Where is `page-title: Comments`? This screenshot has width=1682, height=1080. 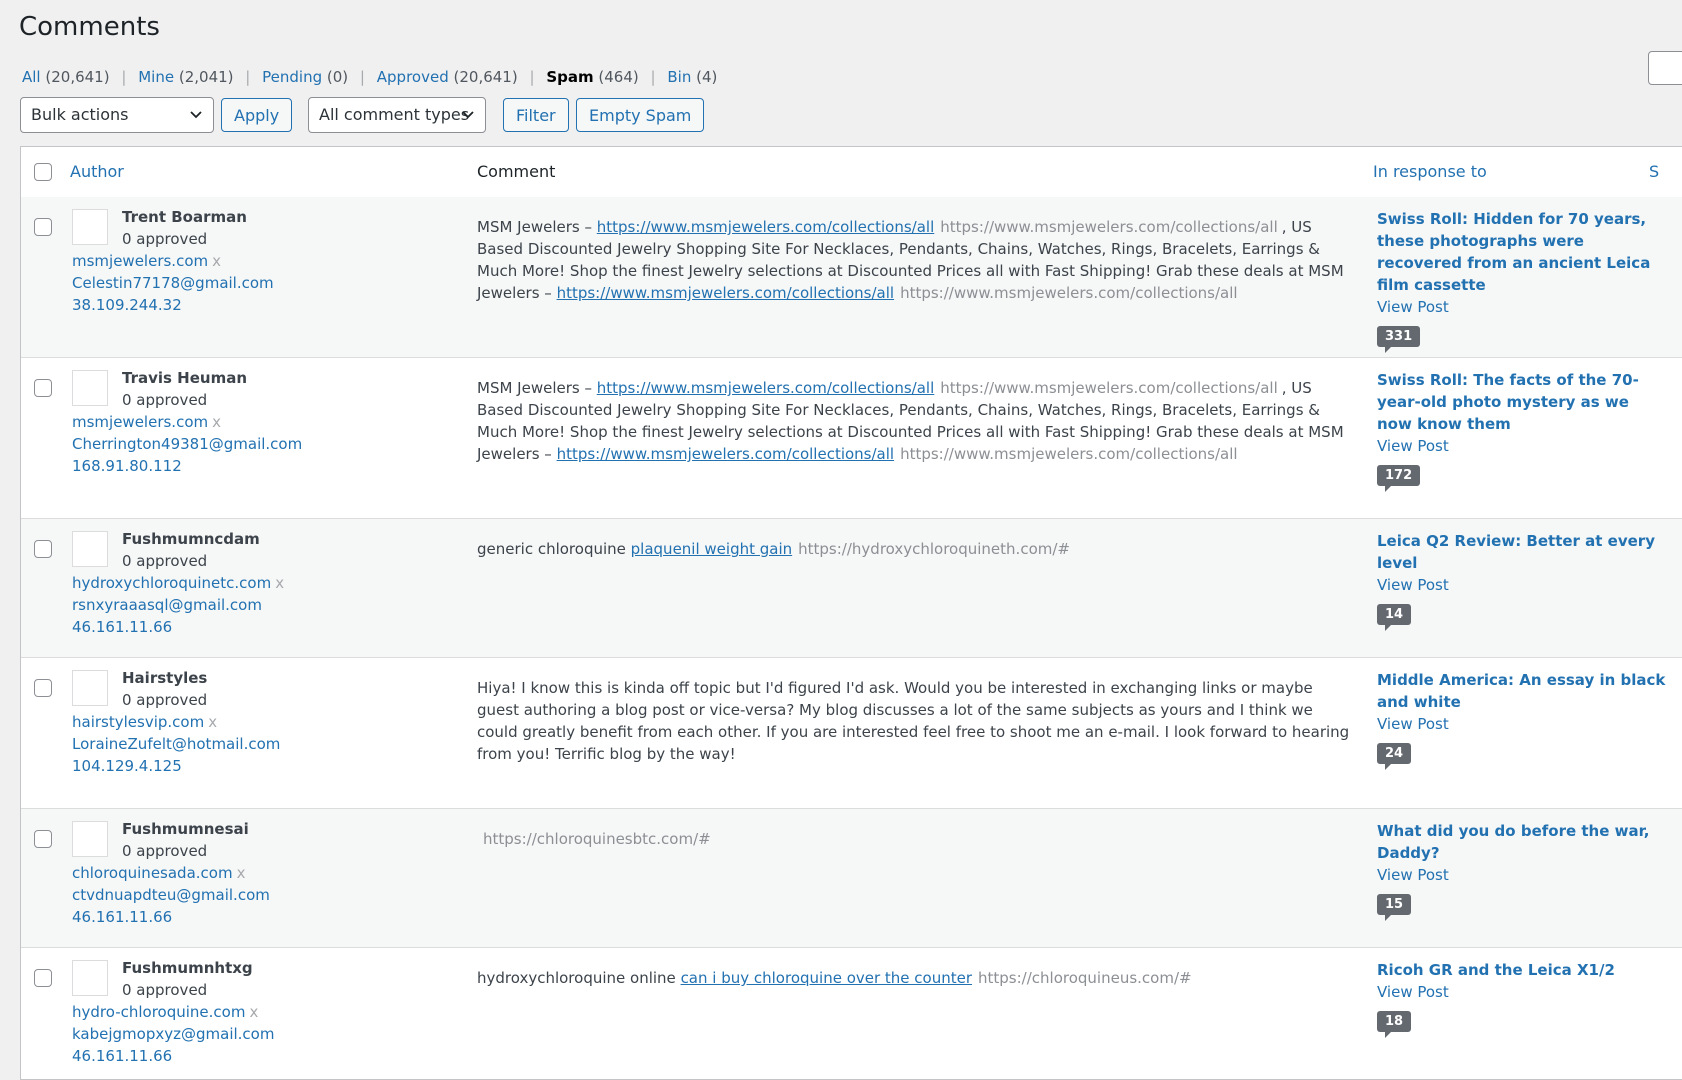
page-title: Comments is located at coordinates (89, 27).